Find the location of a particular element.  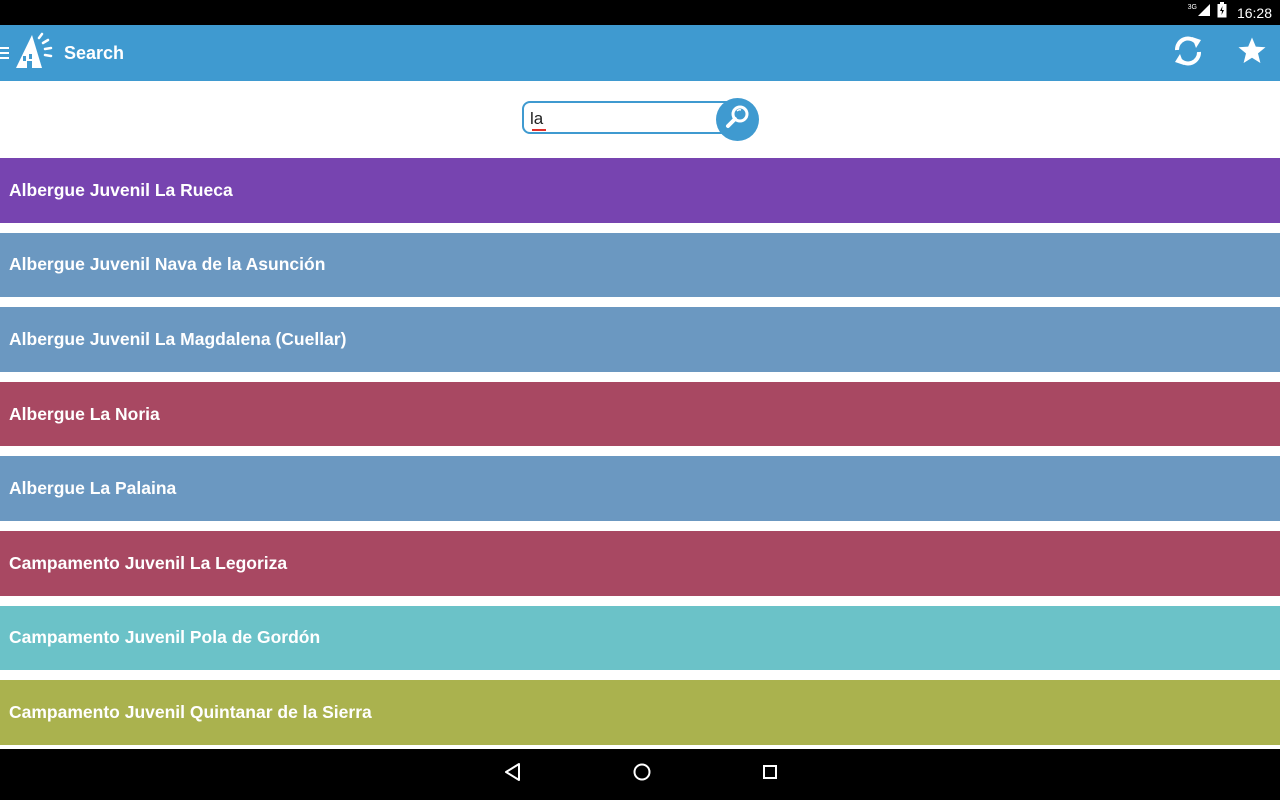

recents-button is located at coordinates (770, 774).